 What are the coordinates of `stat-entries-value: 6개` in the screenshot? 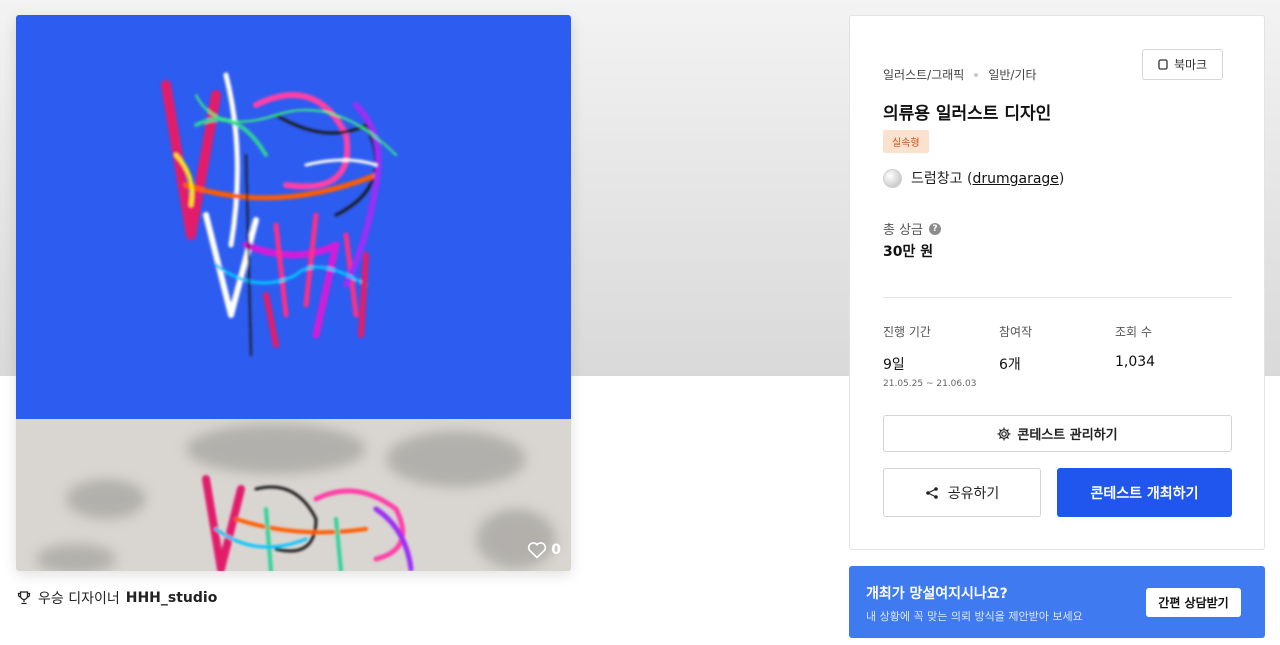 It's located at (1010, 365).